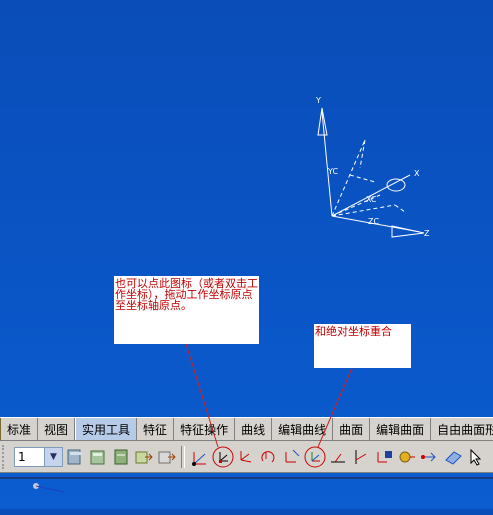 The image size is (493, 515). What do you see at coordinates (167, 457) in the screenshot?
I see `copy-to-layer-icon` at bounding box center [167, 457].